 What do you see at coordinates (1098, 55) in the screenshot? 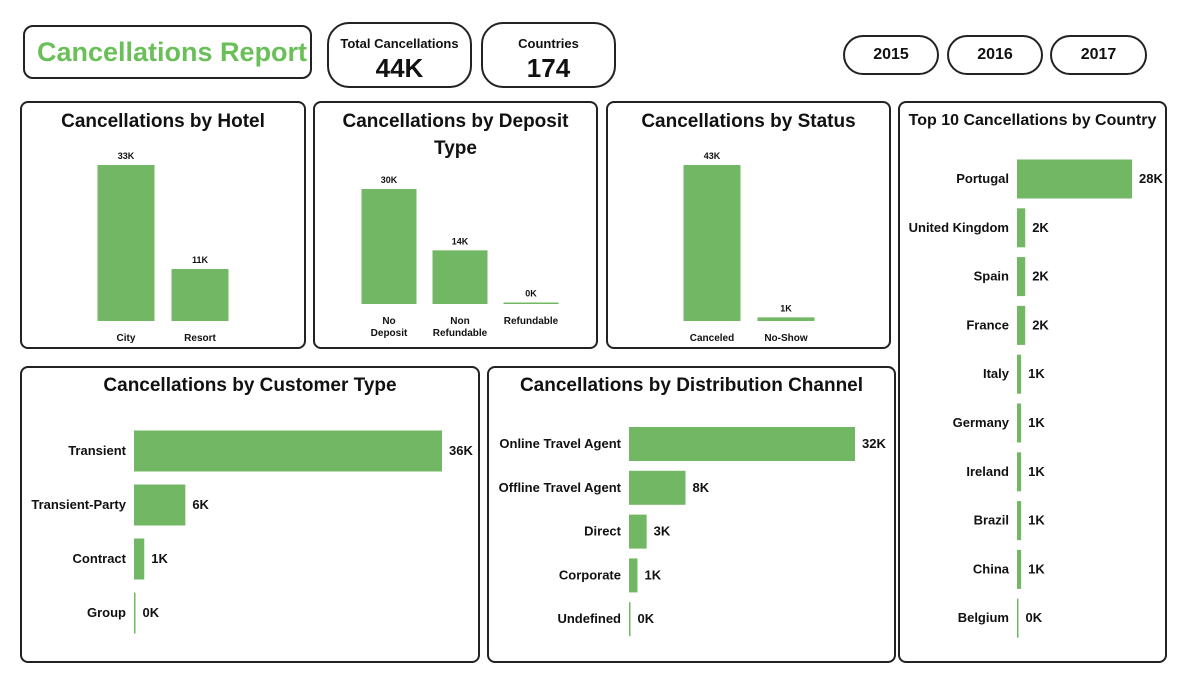
I see `year-button-2017: 2017` at bounding box center [1098, 55].